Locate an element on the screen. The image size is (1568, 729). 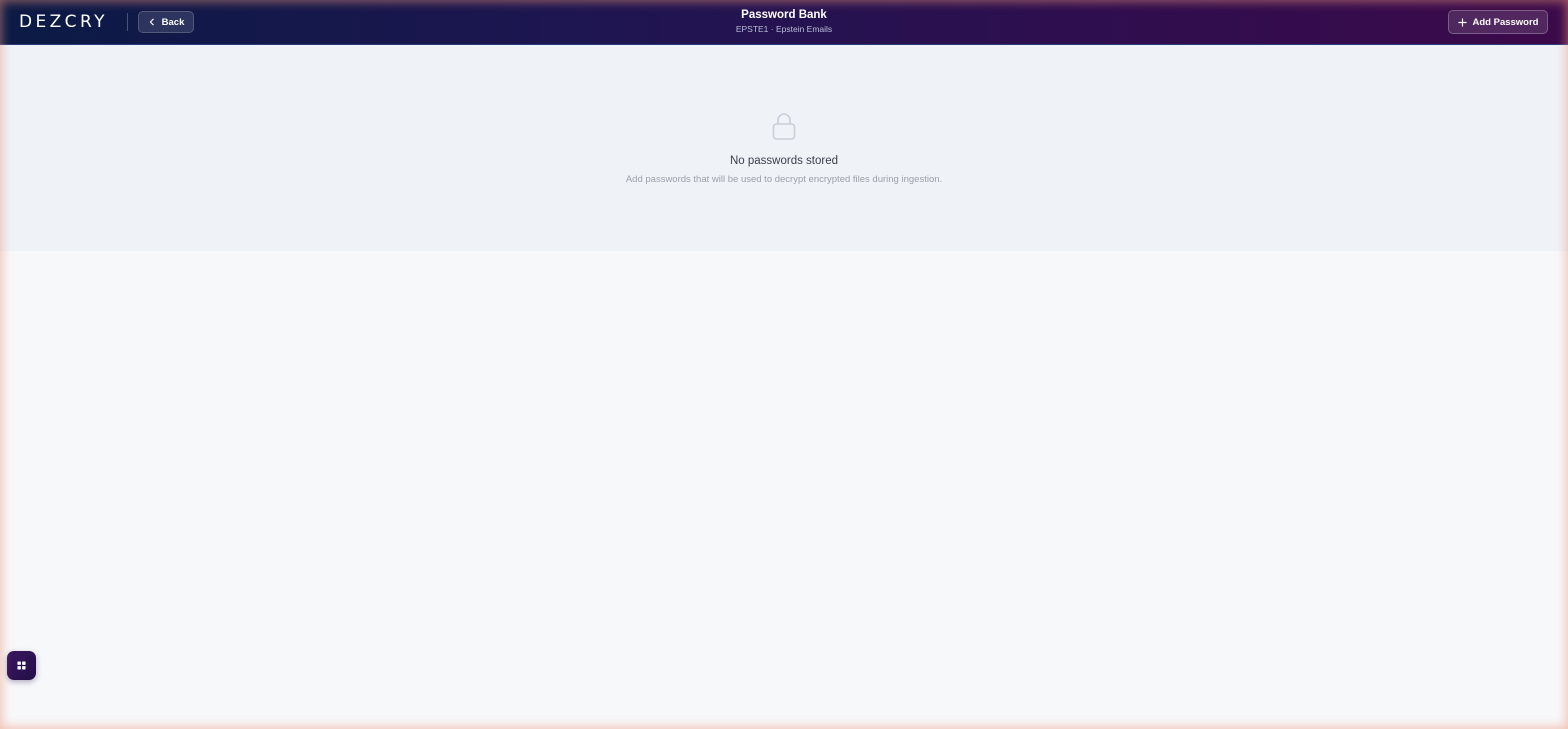
lock-icon is located at coordinates (784, 126).